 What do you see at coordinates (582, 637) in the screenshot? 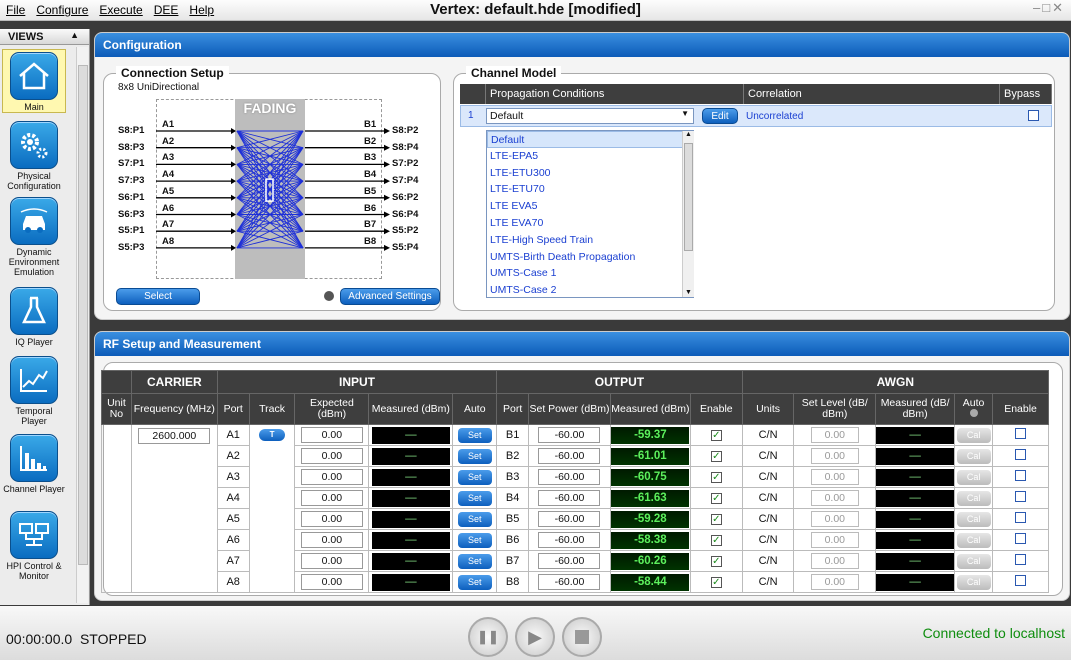
I see `stop-button` at bounding box center [582, 637].